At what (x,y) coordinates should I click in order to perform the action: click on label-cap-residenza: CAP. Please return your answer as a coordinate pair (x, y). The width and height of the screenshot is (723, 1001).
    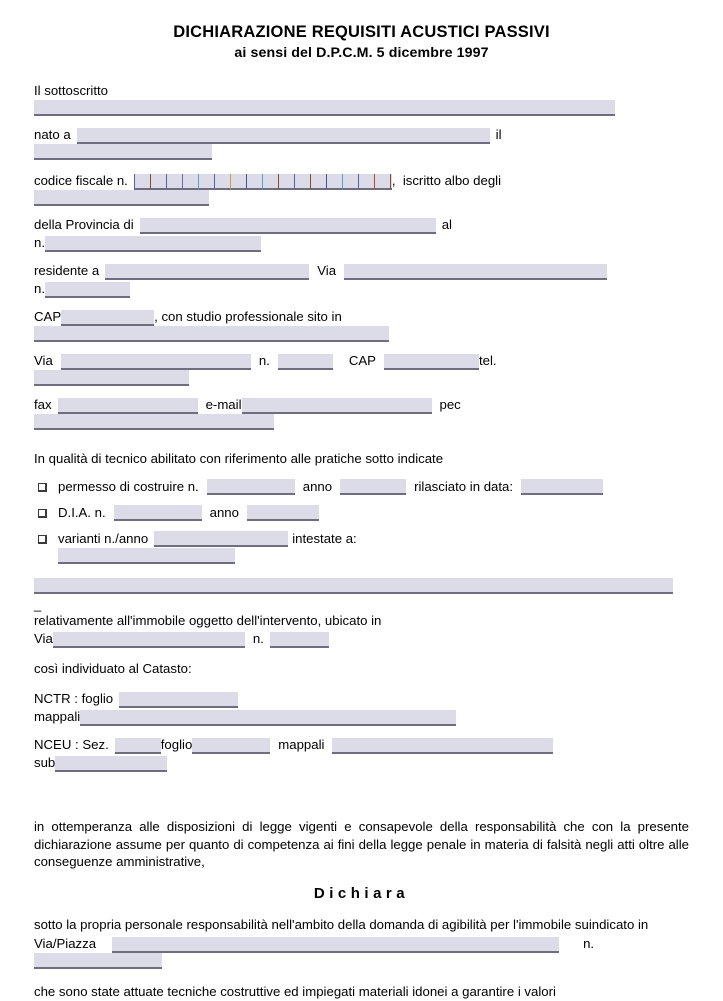
    Looking at the image, I should click on (48, 317).